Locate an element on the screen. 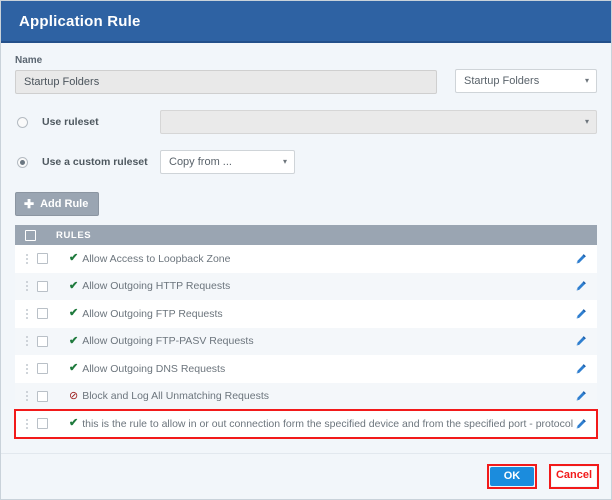 This screenshot has width=612, height=500. plus-icon: ✚ is located at coordinates (29, 204).